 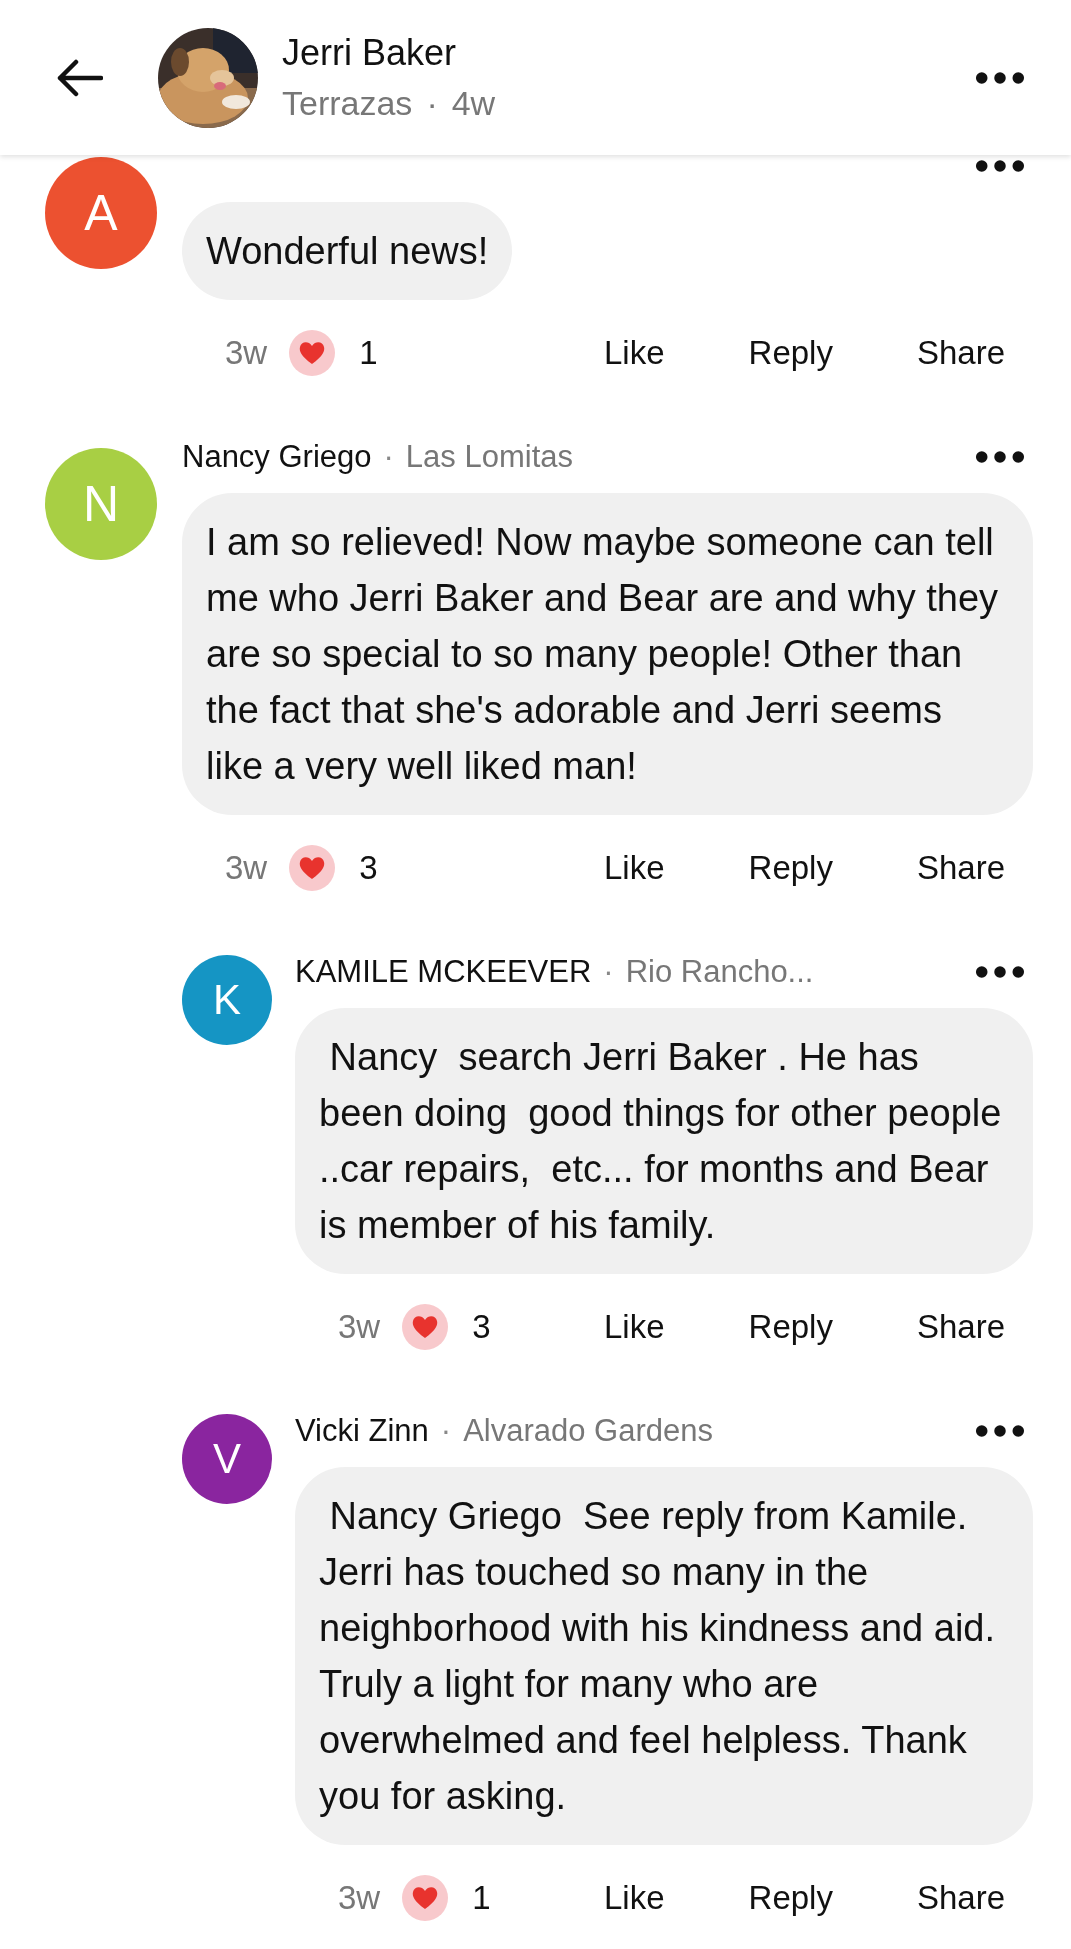 I want to click on post-time: 4w, so click(x=473, y=103).